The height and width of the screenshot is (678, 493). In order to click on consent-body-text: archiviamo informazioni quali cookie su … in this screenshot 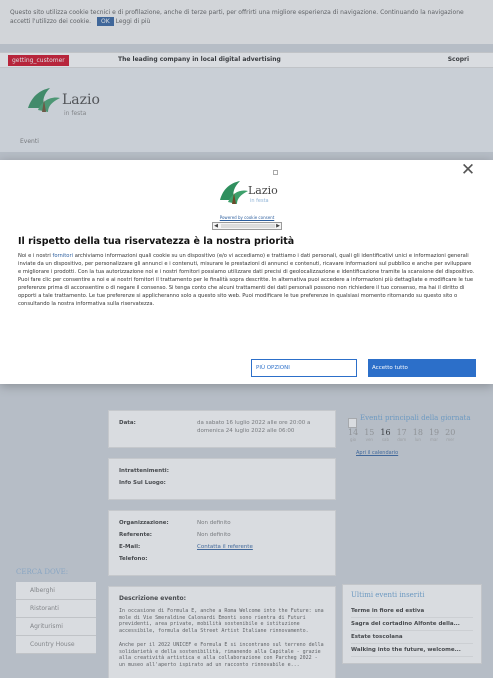, I will do `click(246, 280)`.